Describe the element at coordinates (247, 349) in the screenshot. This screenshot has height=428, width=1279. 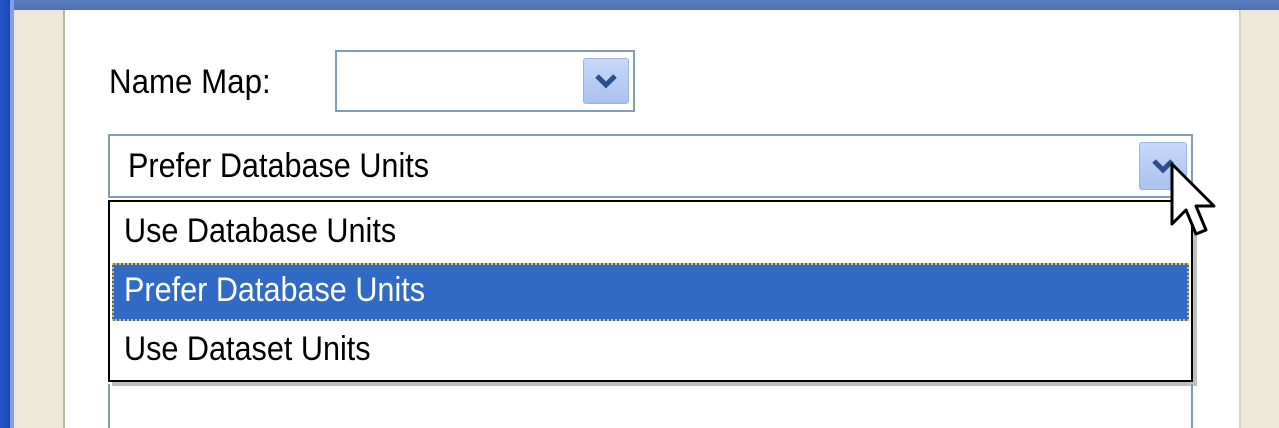
I see `list-item-label: Use Dataset Units` at that location.